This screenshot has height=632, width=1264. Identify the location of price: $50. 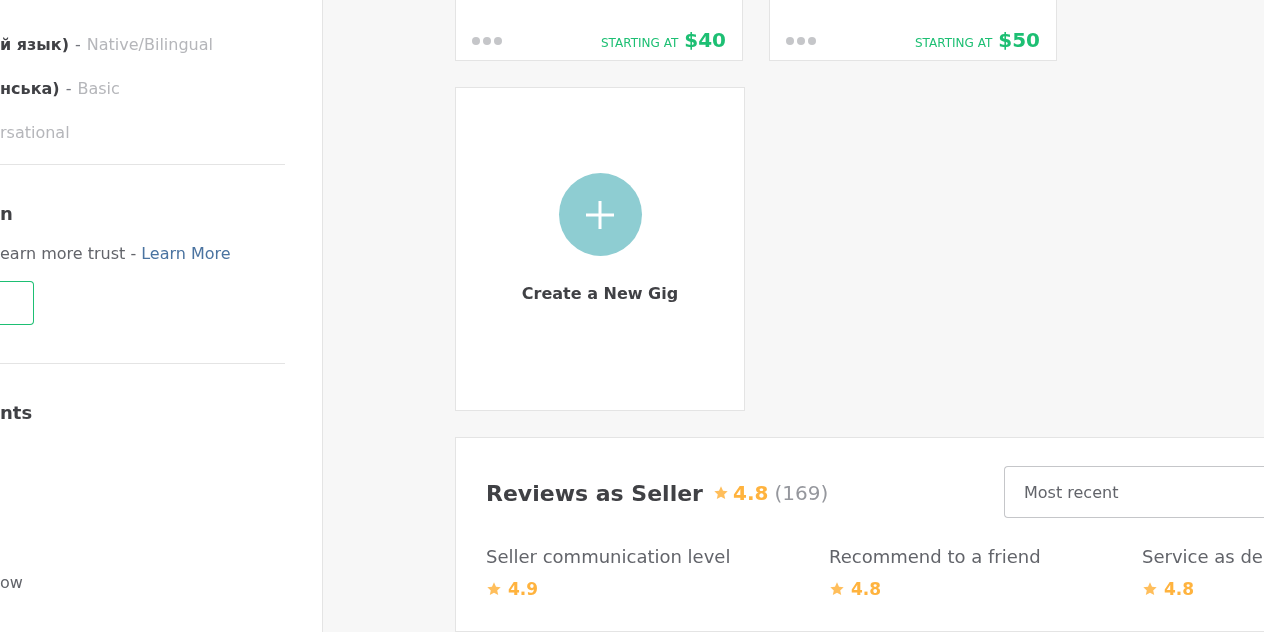
(1019, 40).